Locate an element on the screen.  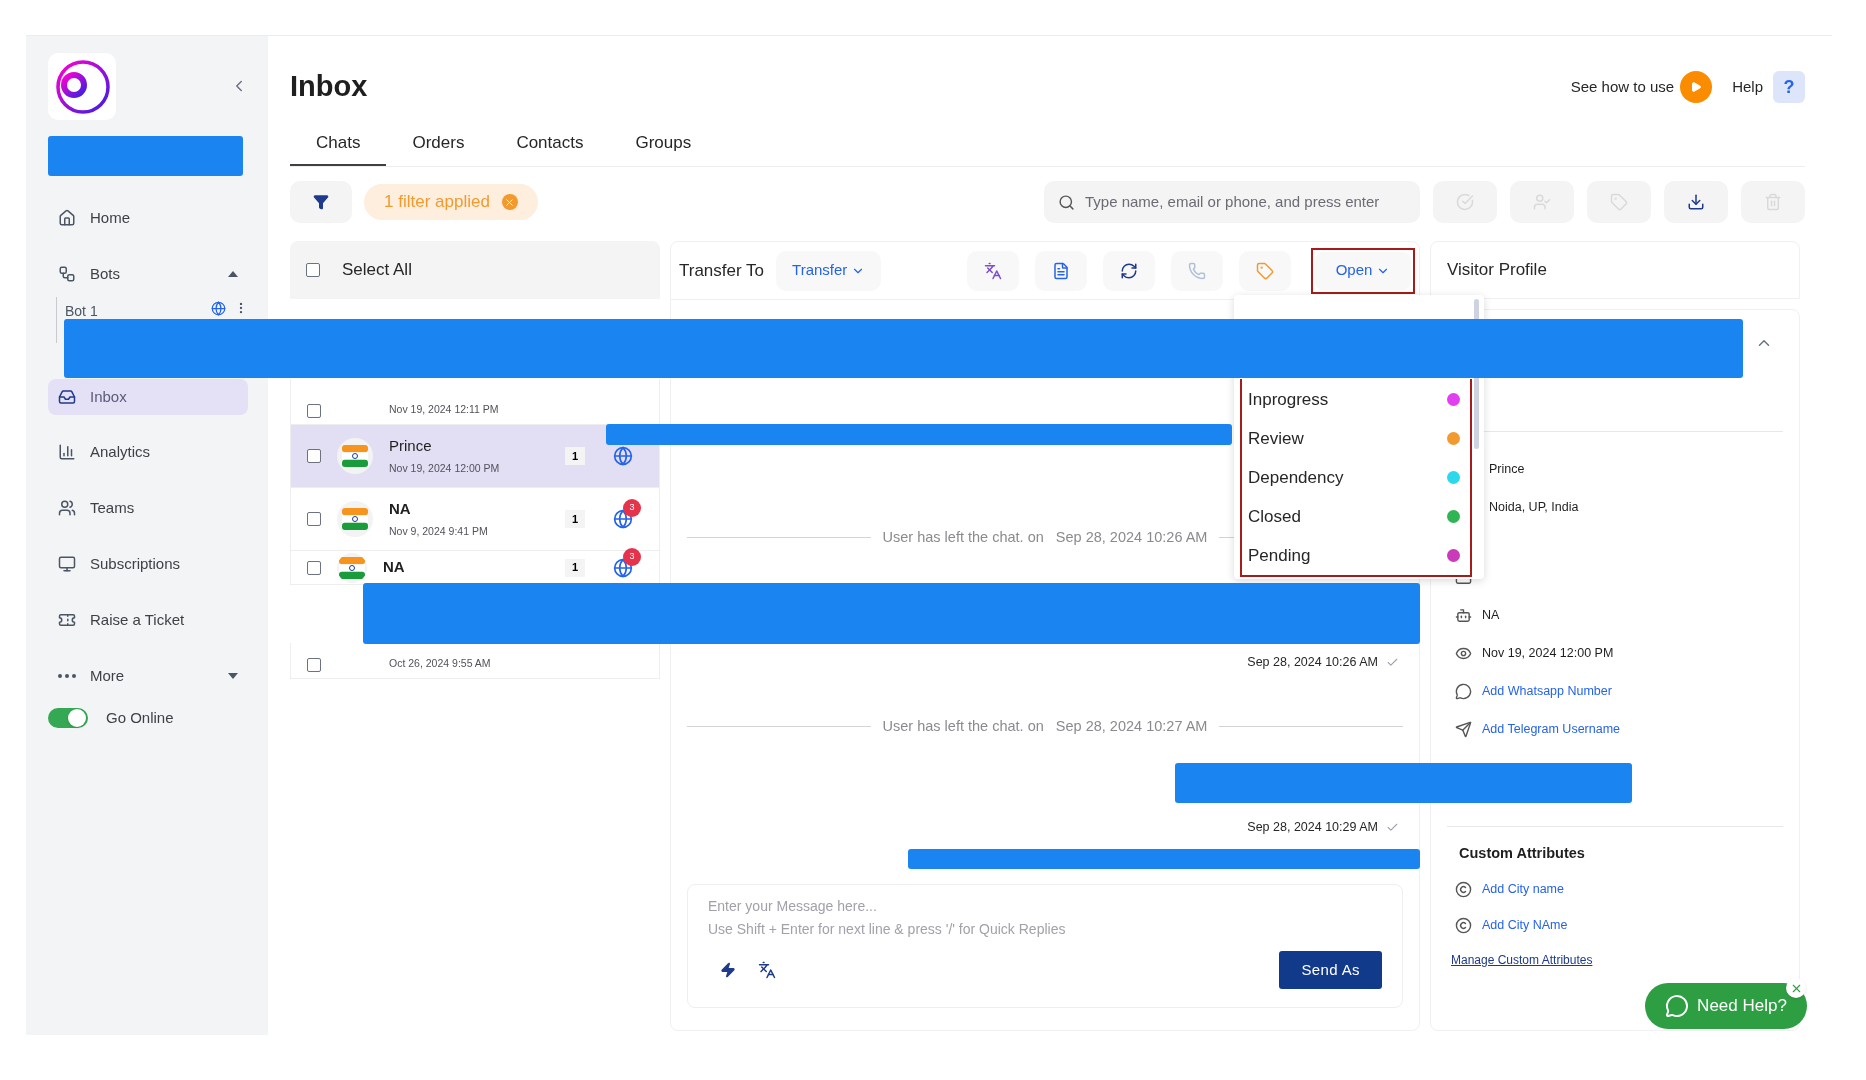
nav-item: Subscriptions is located at coordinates (148, 564).